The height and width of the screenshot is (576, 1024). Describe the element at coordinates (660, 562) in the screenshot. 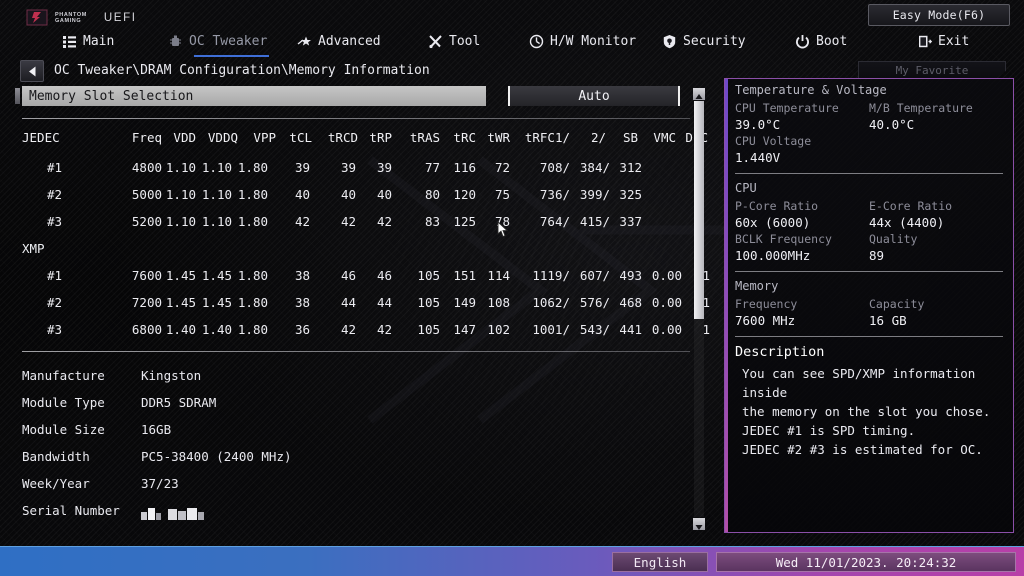

I see `language-selector: English` at that location.